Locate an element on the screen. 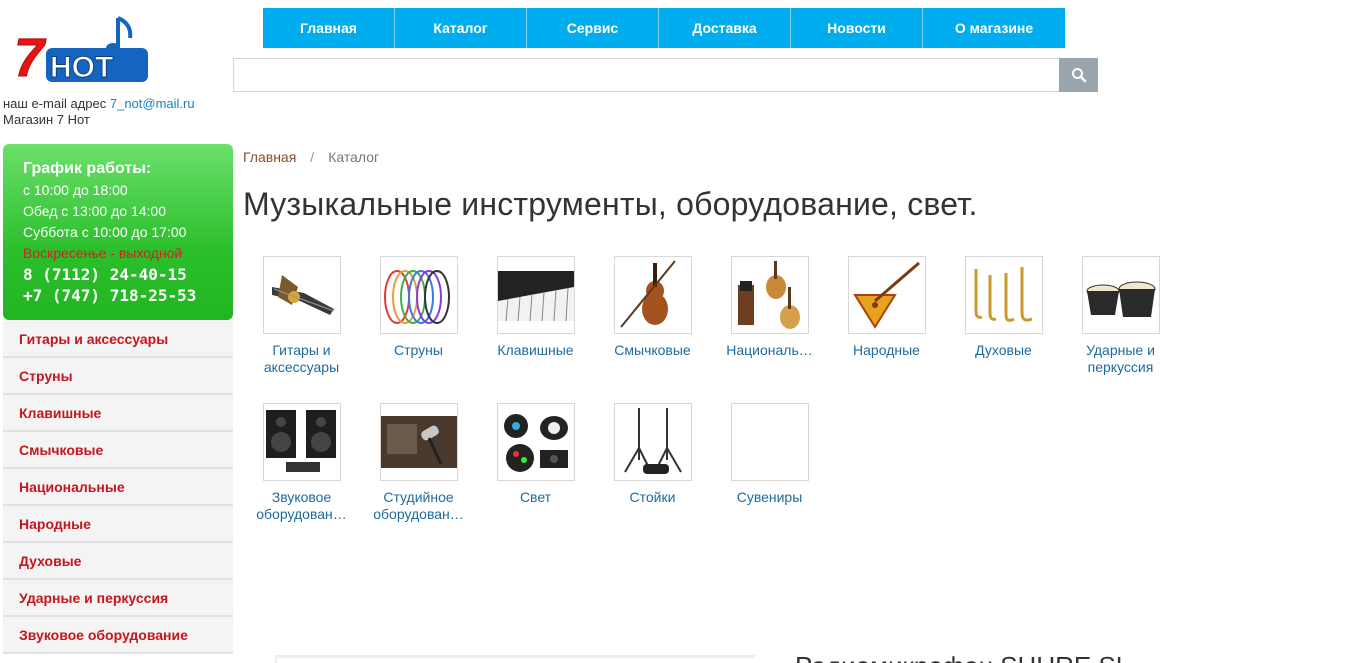 The height and width of the screenshot is (663, 1362). sidebar-item-wind: Духовые is located at coordinates (118, 561).